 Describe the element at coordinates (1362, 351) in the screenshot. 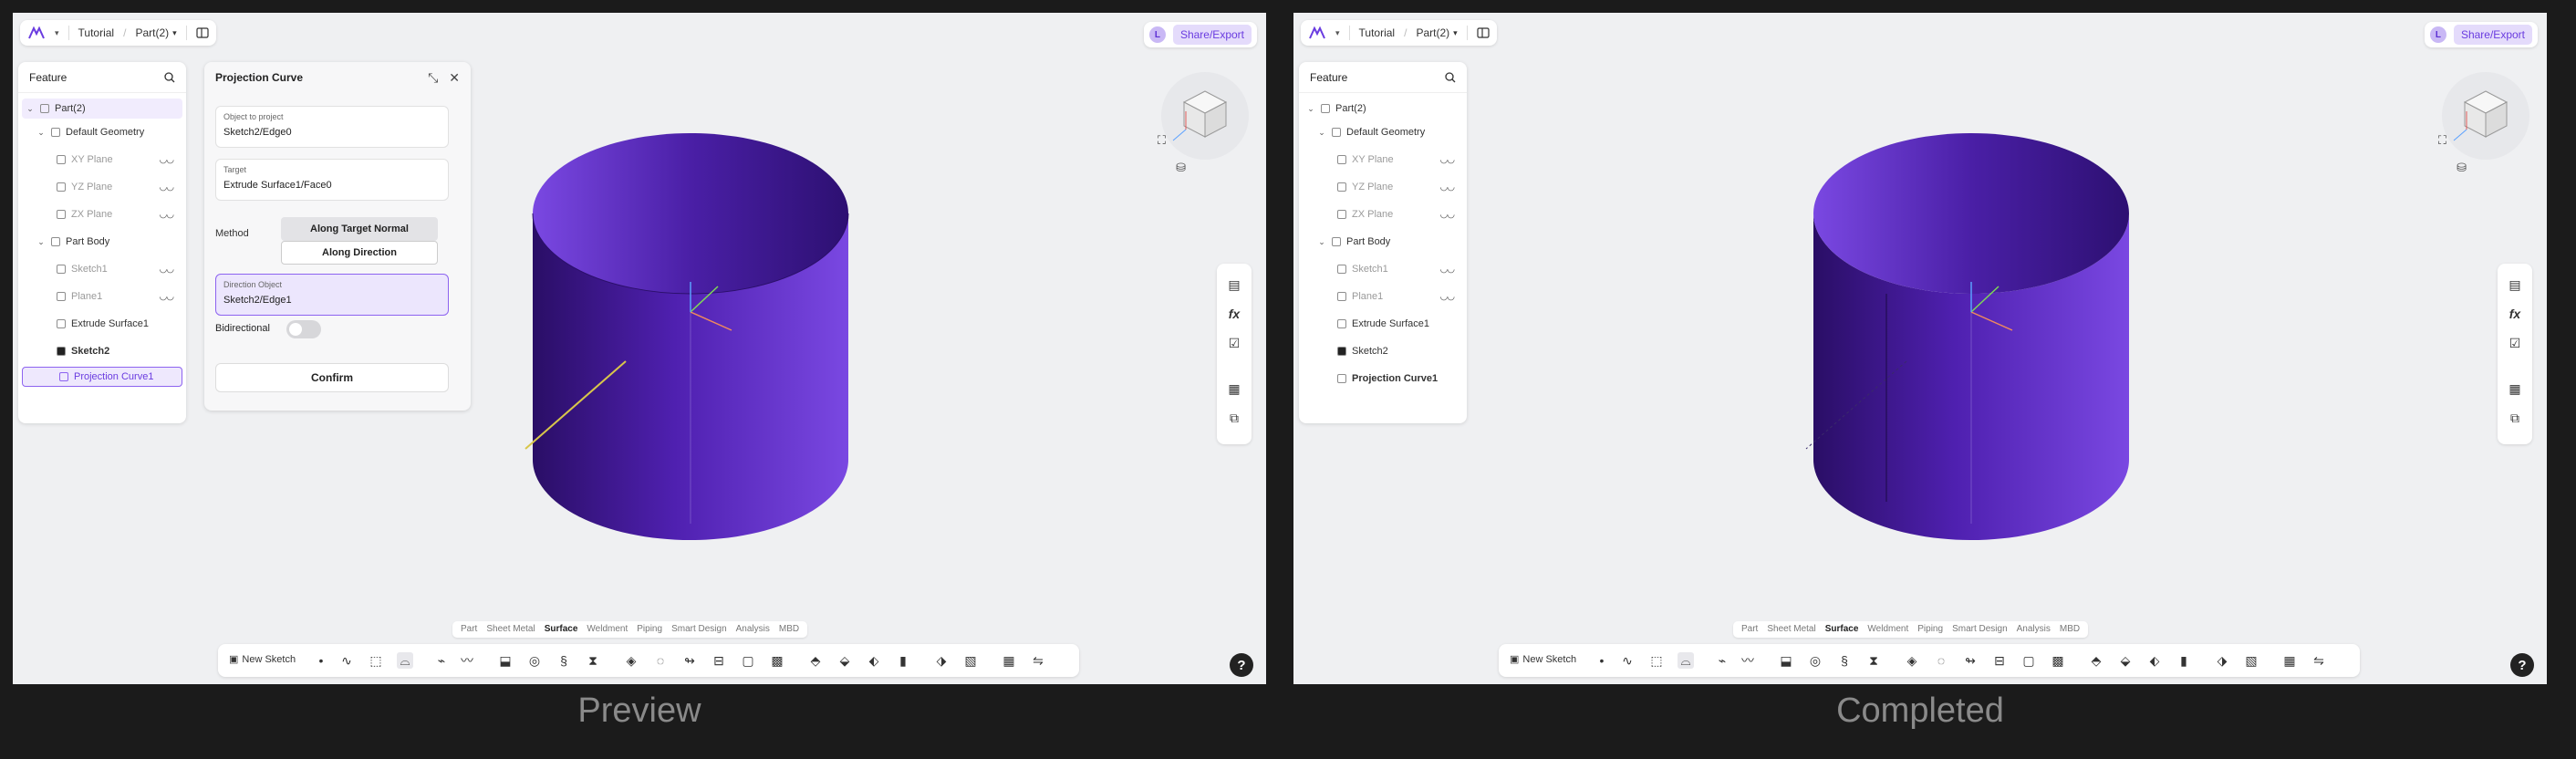

I see `tree-item-sketch2: Sketch2` at that location.